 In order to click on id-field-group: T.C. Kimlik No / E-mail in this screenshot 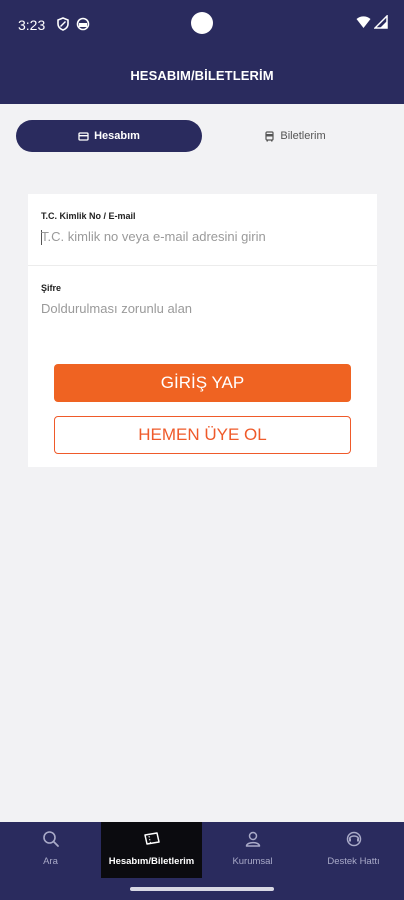, I will do `click(202, 230)`.